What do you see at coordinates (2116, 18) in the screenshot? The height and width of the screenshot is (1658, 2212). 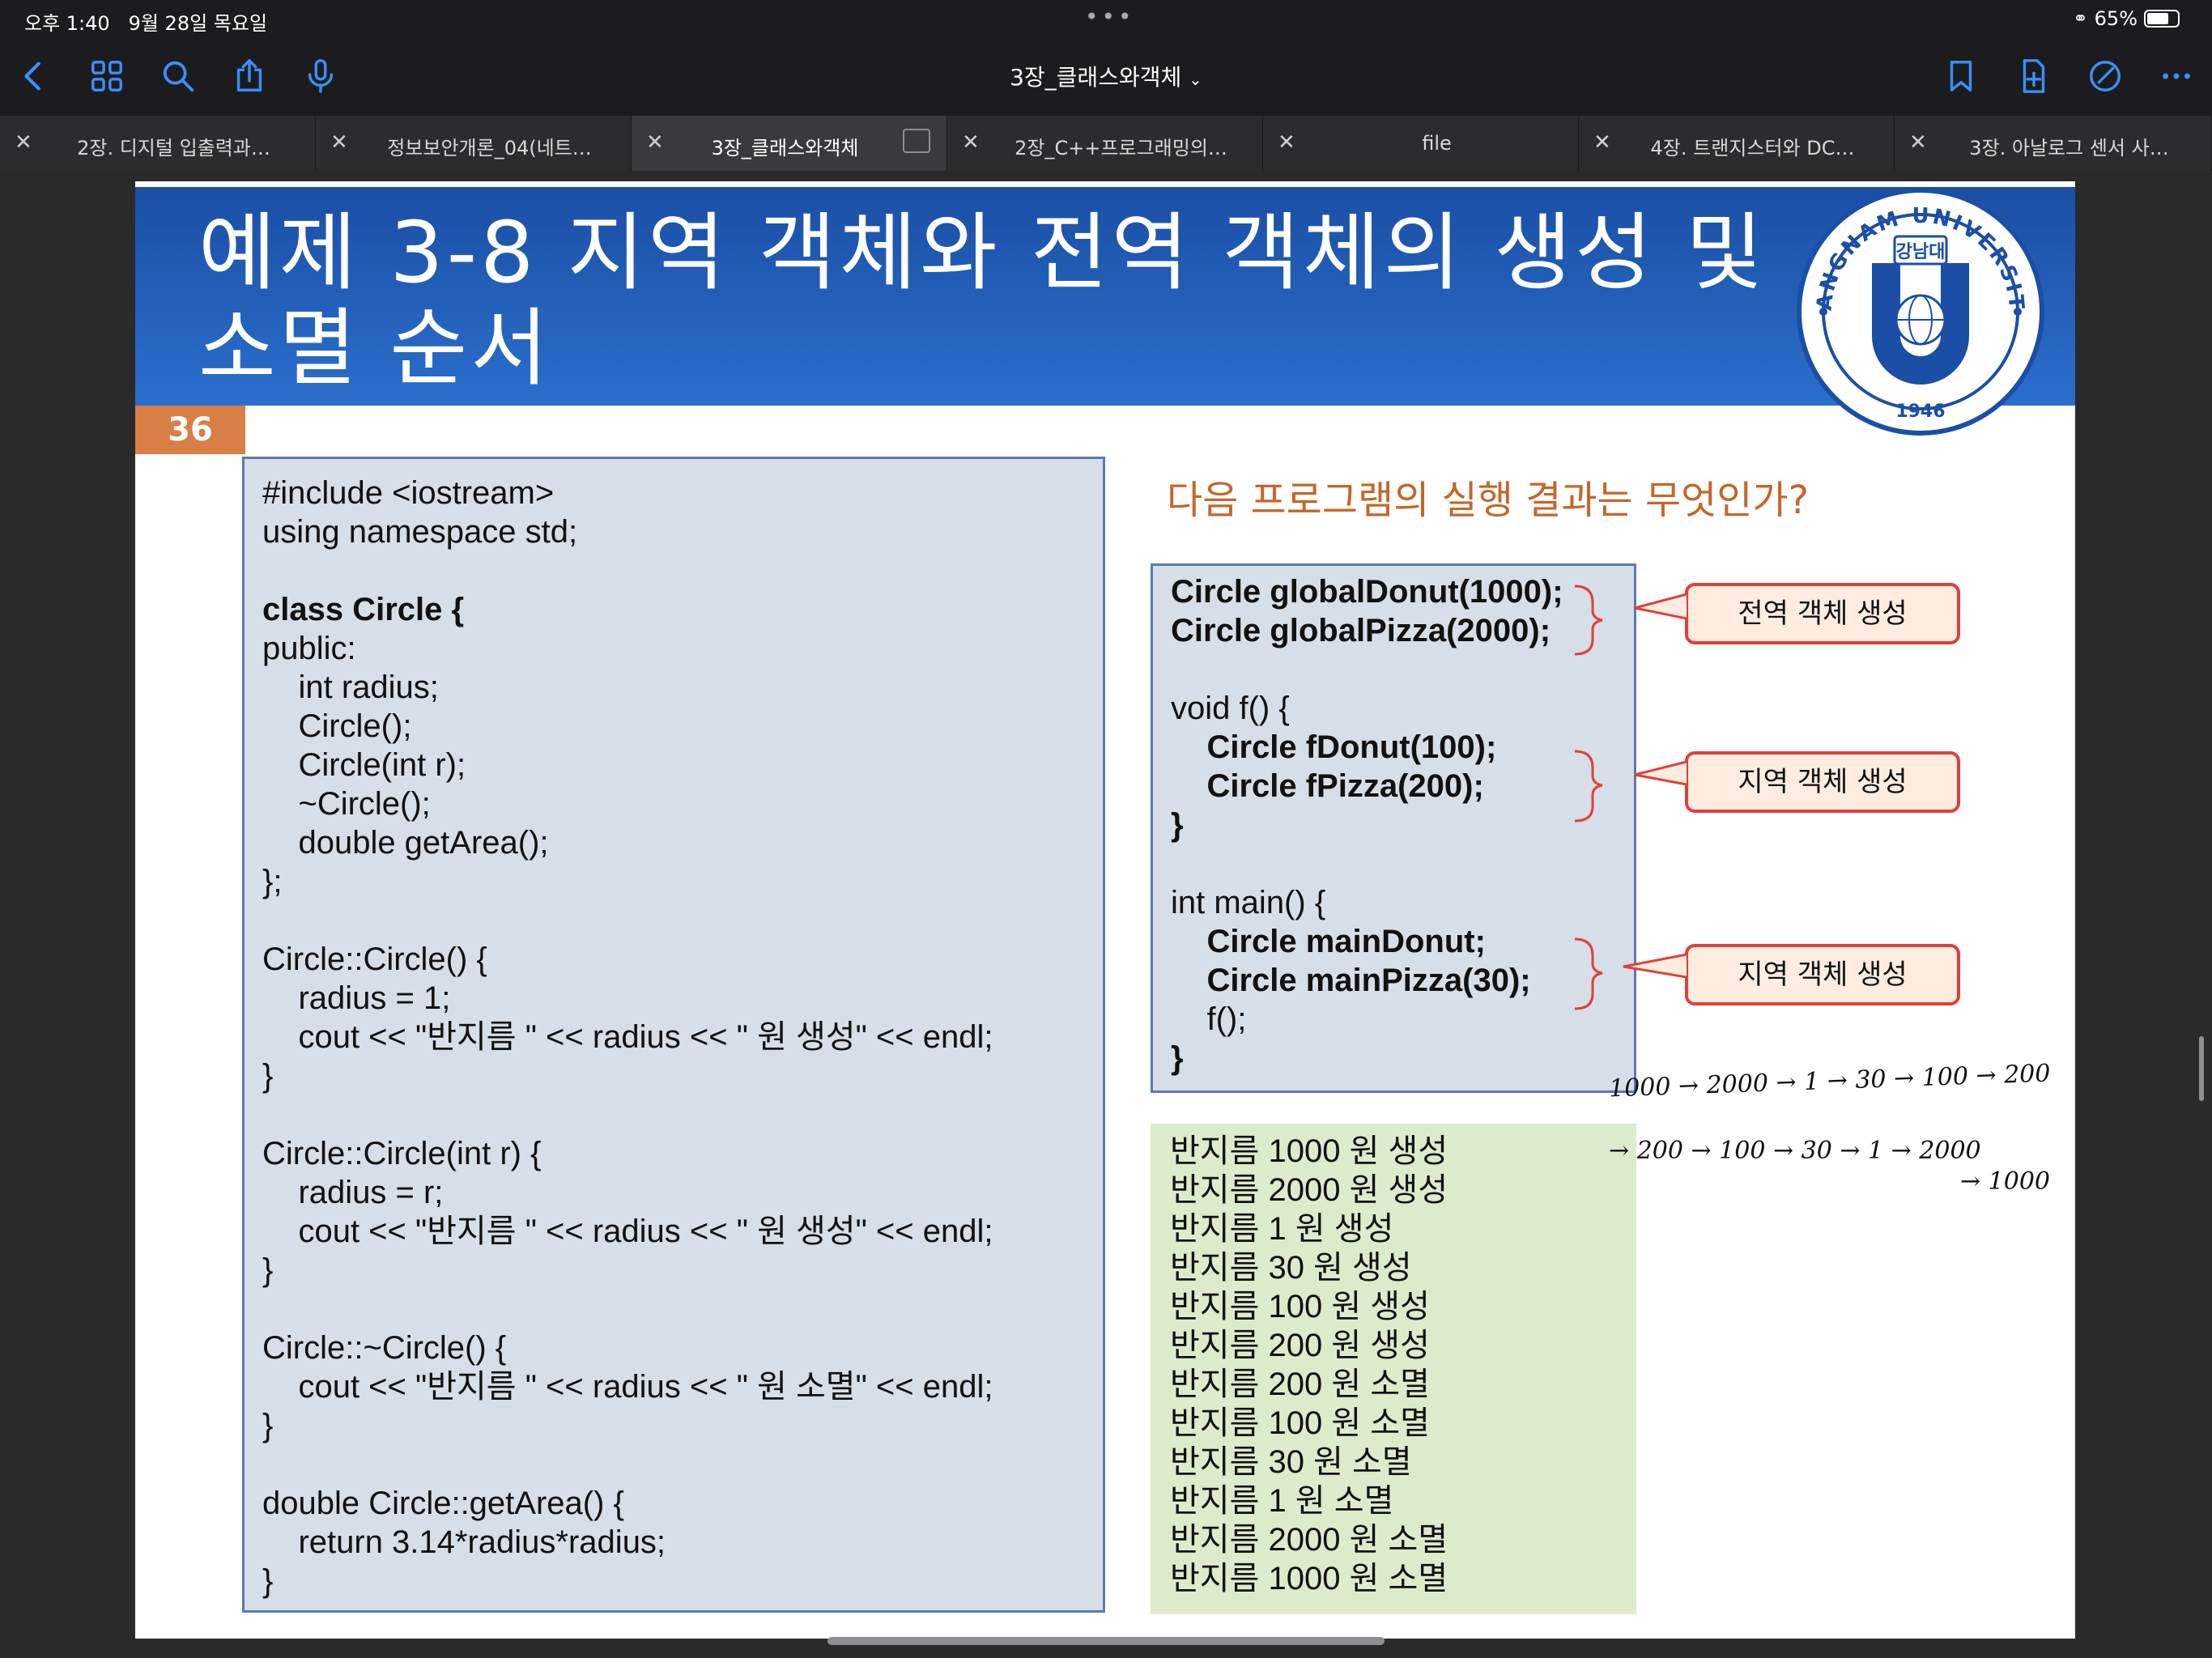 I see `battery-percent: 65%` at bounding box center [2116, 18].